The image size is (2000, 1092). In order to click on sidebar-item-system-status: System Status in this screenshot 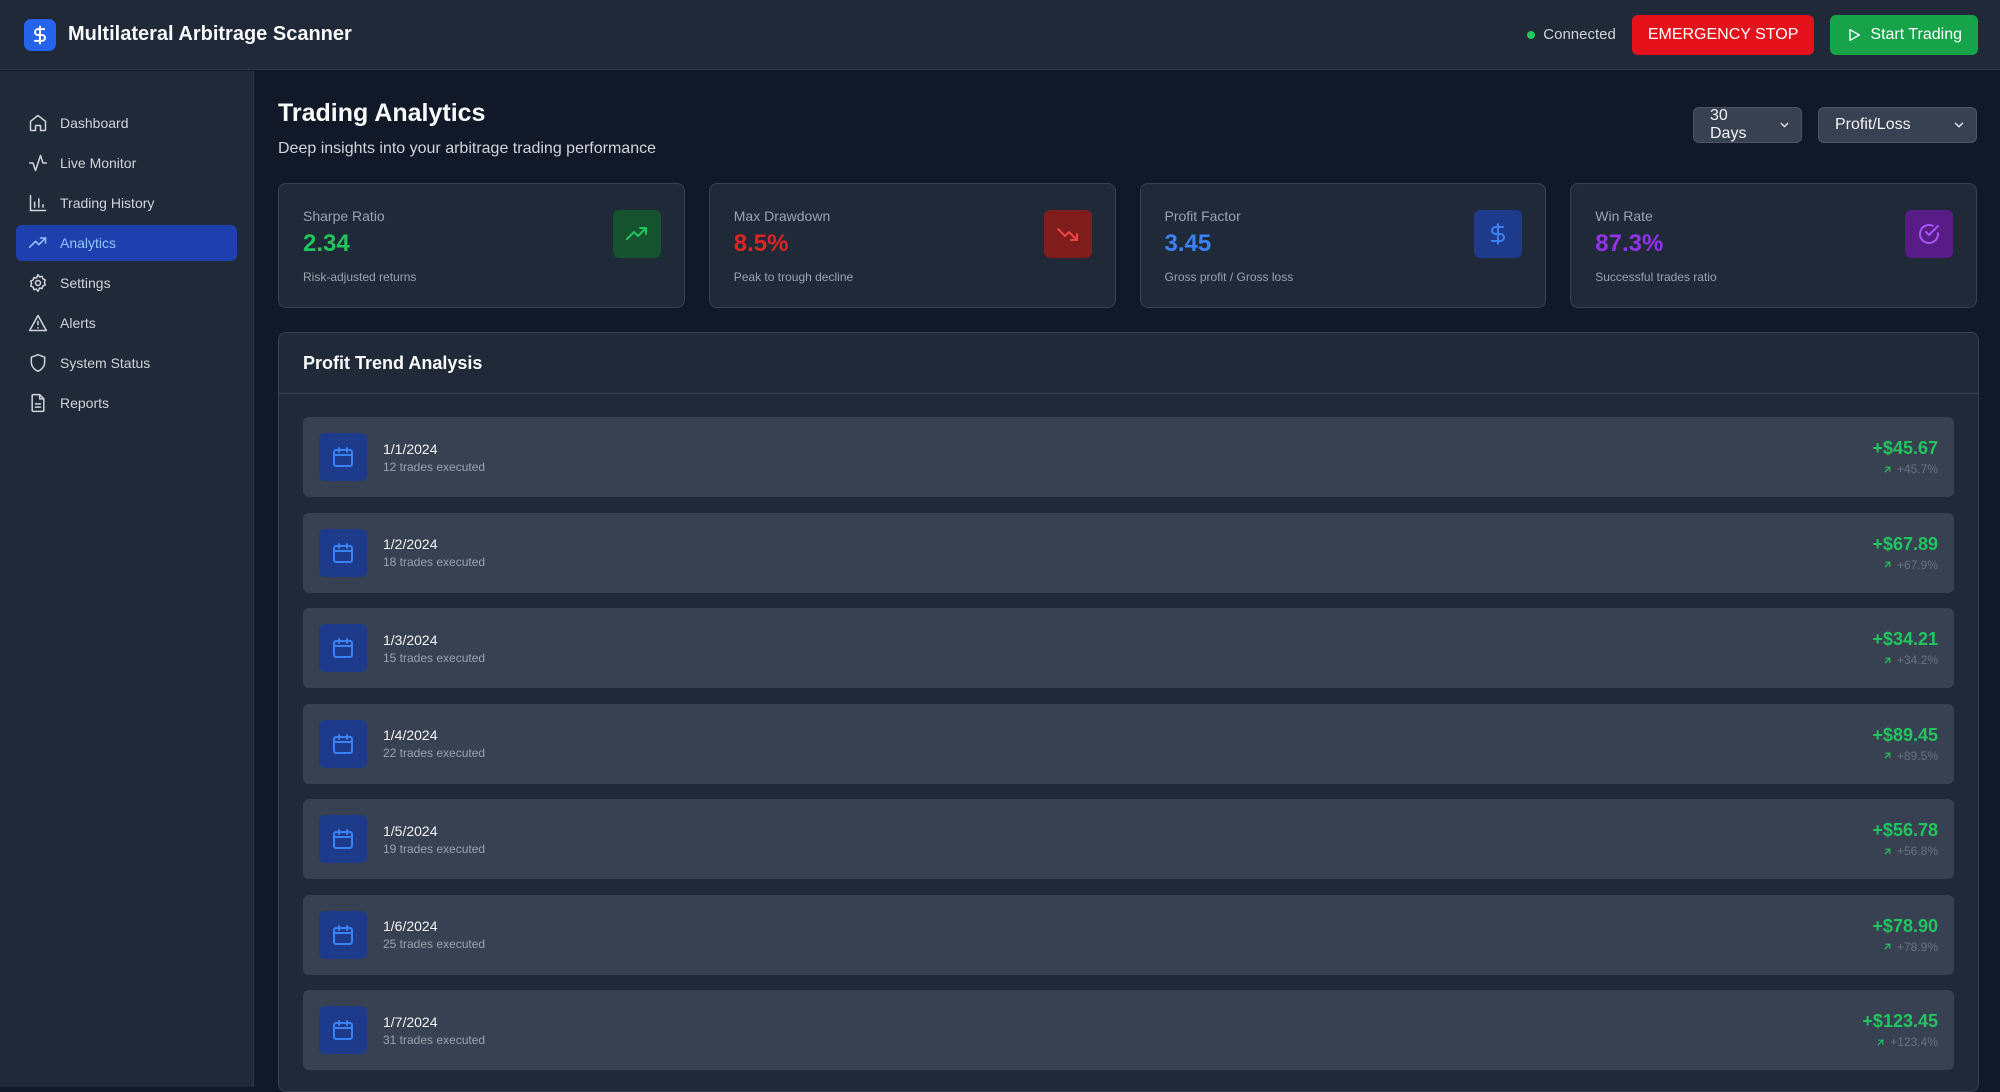, I will do `click(126, 363)`.